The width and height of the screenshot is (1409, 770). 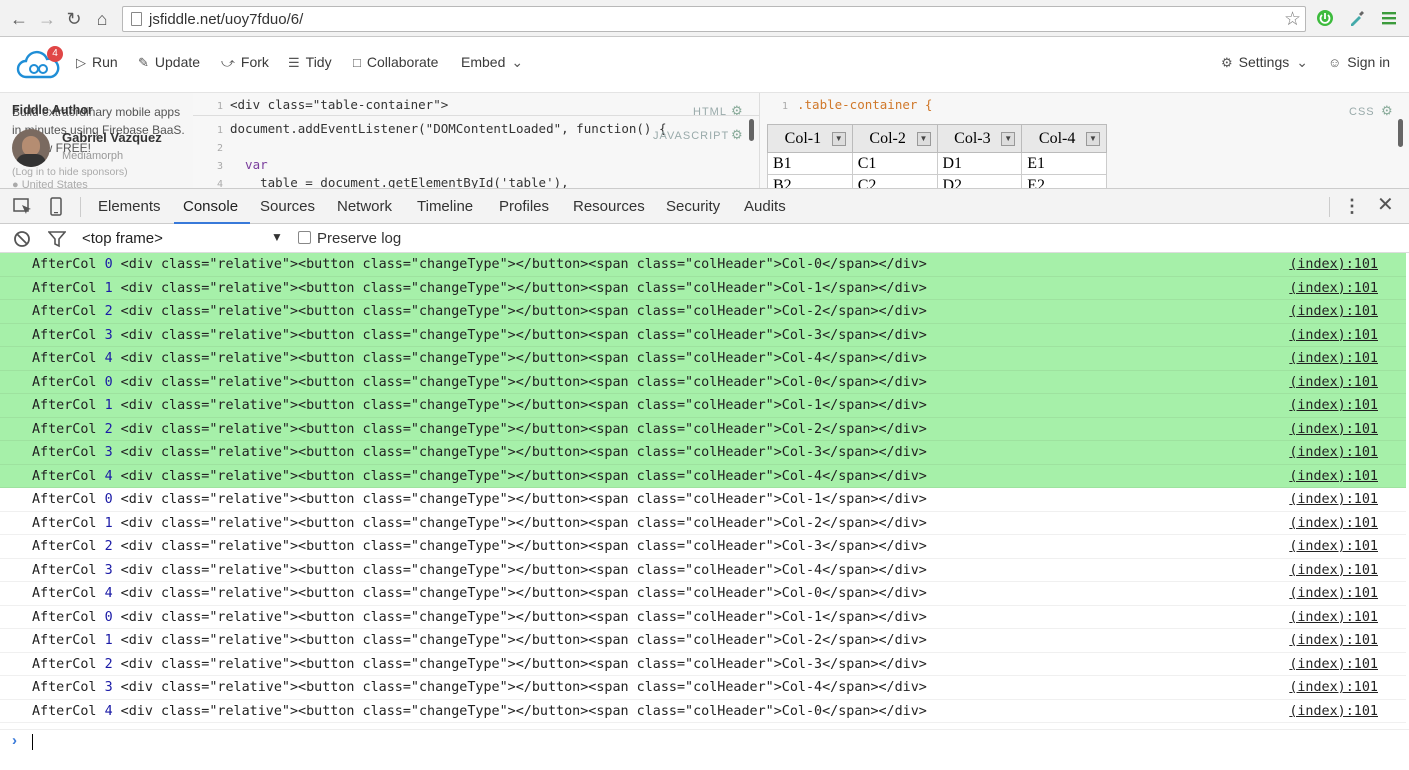 What do you see at coordinates (31, 148) in the screenshot?
I see `author-avatar` at bounding box center [31, 148].